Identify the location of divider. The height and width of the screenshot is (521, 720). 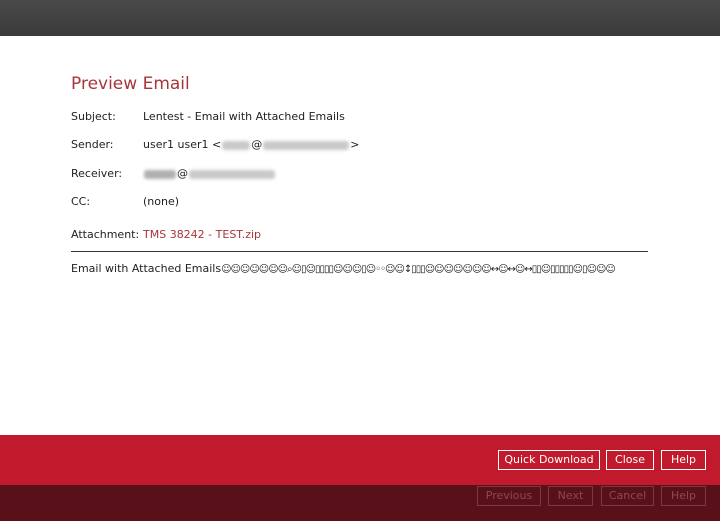
(359, 251).